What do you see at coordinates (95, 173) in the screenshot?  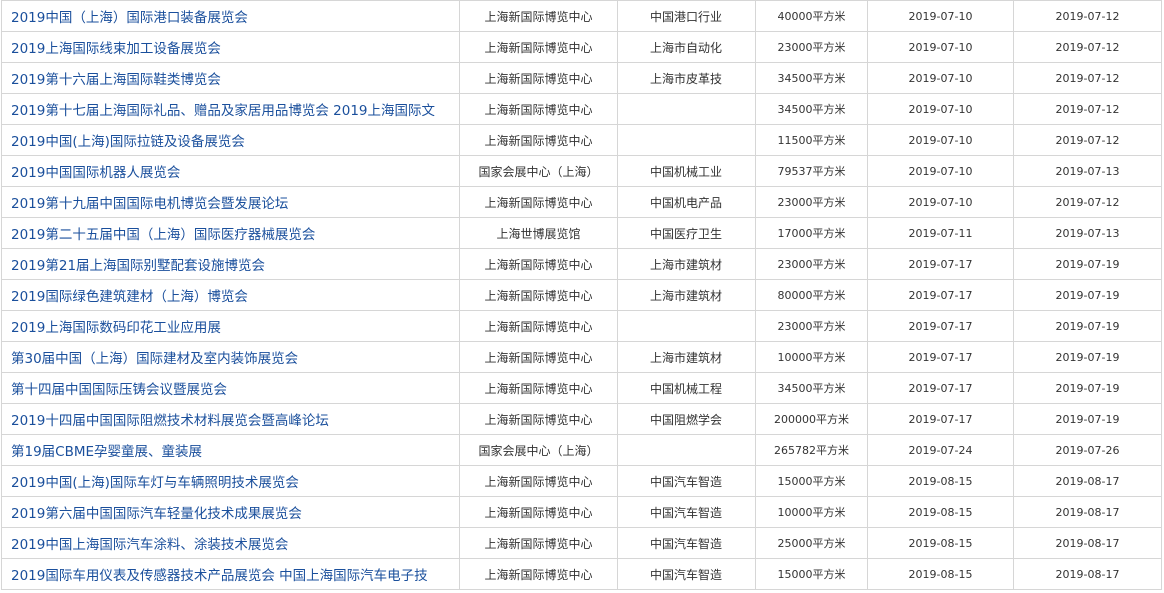 I see `exhibition-name-link: 2019中国国际机器人展览会` at bounding box center [95, 173].